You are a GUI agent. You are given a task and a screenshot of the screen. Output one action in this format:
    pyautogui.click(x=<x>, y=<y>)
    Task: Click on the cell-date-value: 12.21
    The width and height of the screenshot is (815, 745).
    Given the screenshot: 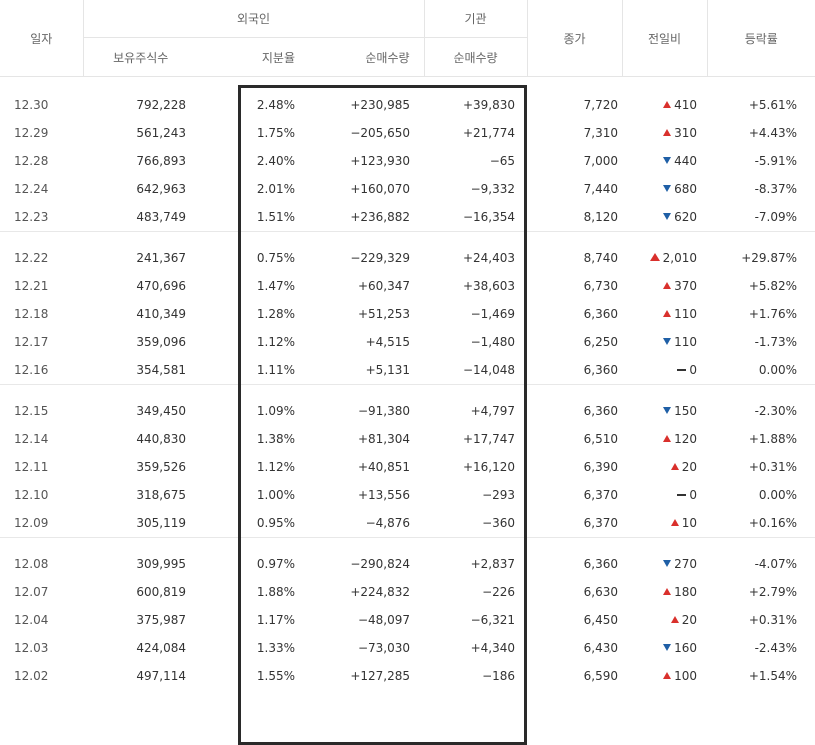 What is the action you would take?
    pyautogui.click(x=31, y=286)
    